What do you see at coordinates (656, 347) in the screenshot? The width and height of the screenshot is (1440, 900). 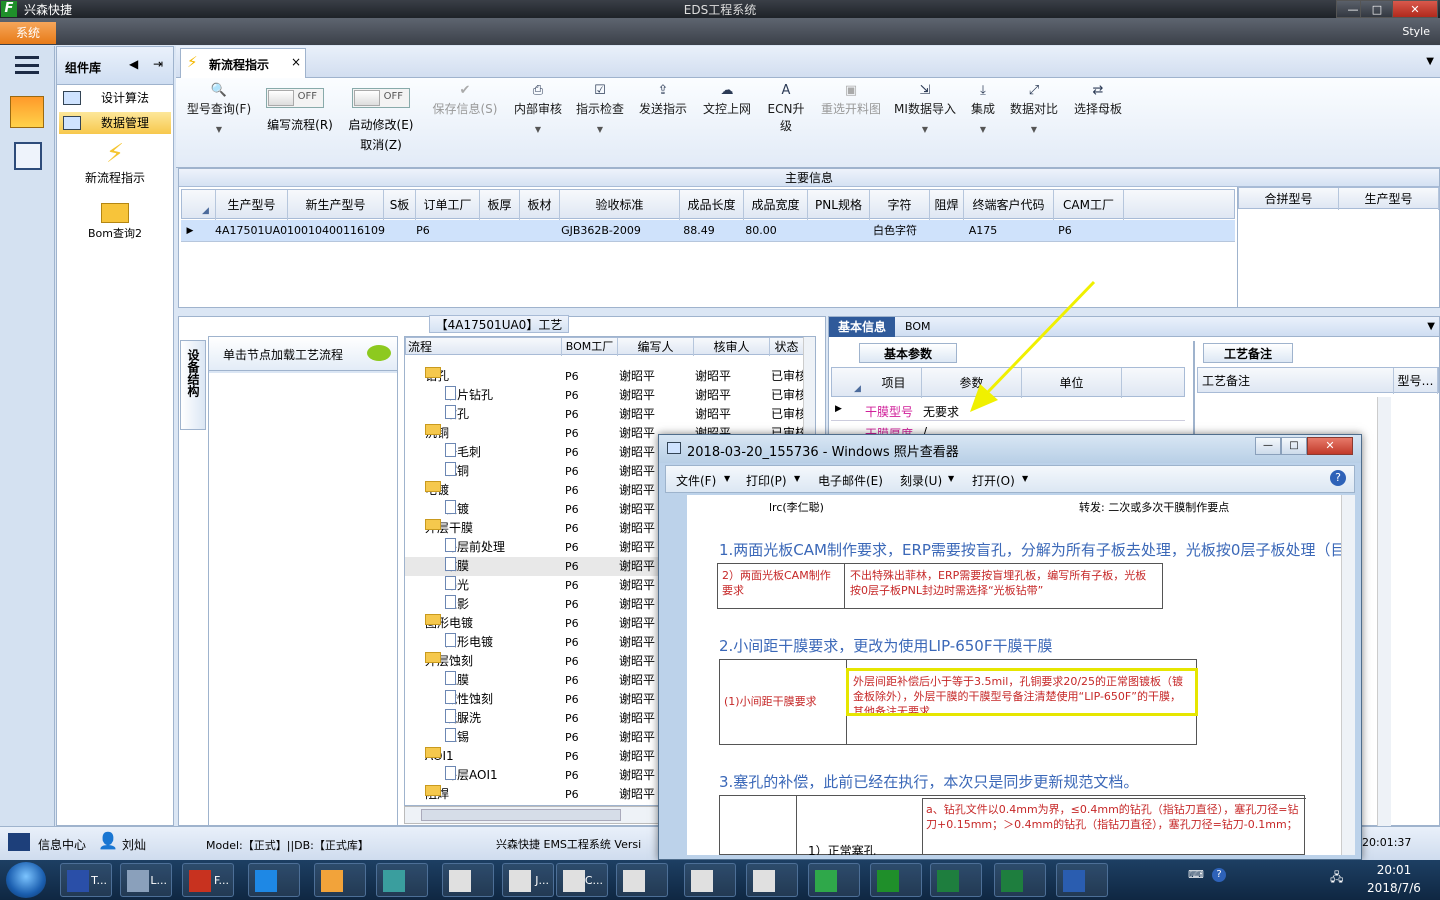 I see `col-header: 编写人` at bounding box center [656, 347].